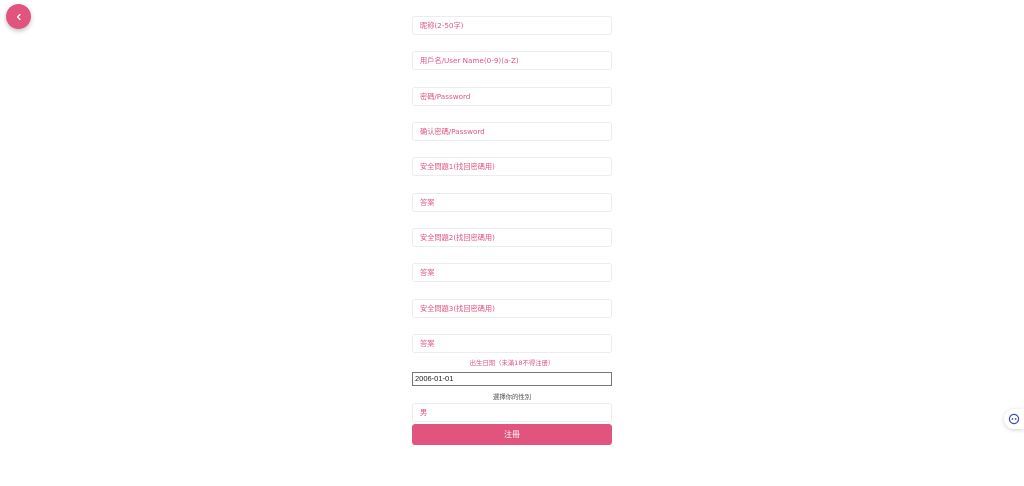 This screenshot has height=486, width=1024. I want to click on assistant-button, so click(1014, 419).